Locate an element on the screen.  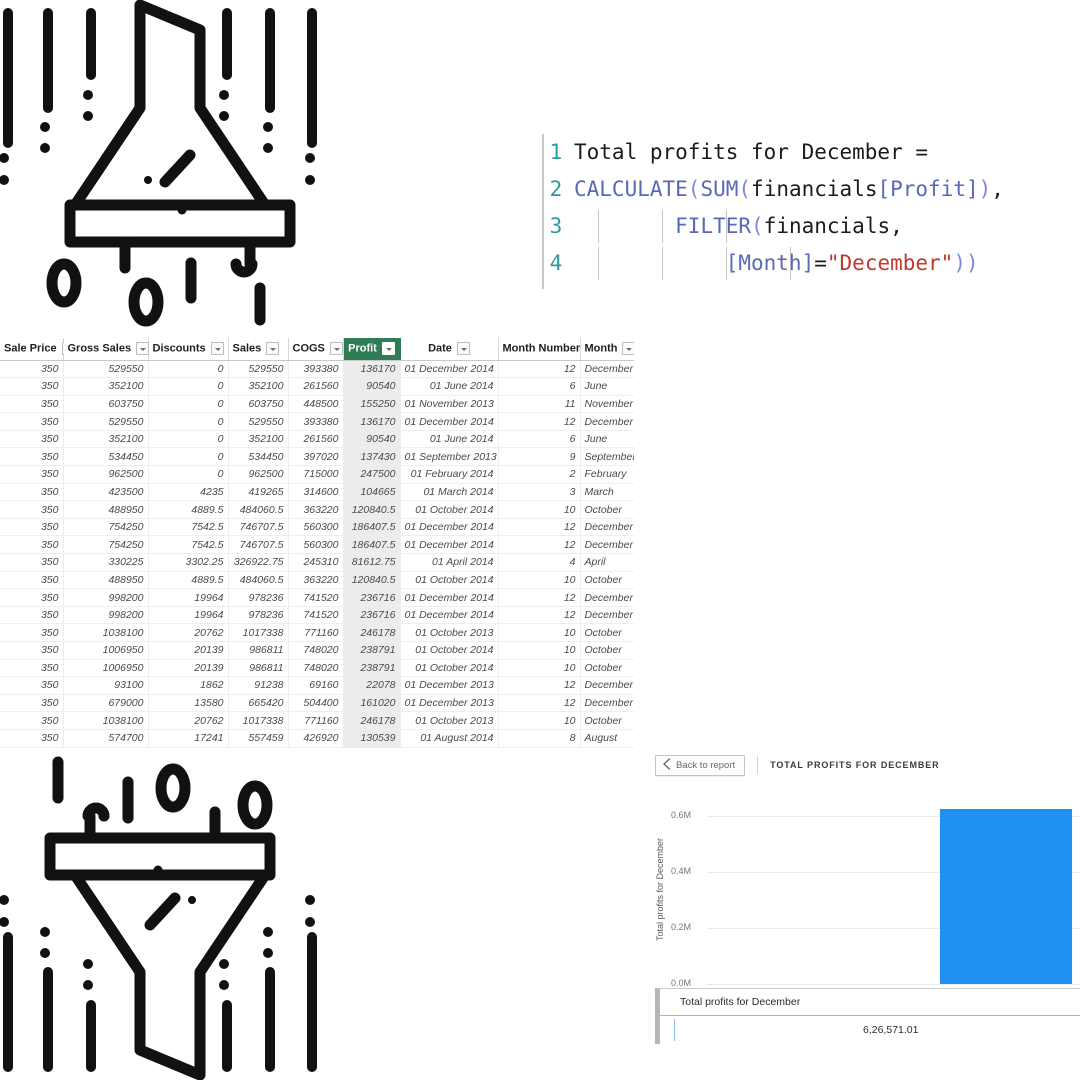
cell-date: 01 June 2014 is located at coordinates (449, 386).